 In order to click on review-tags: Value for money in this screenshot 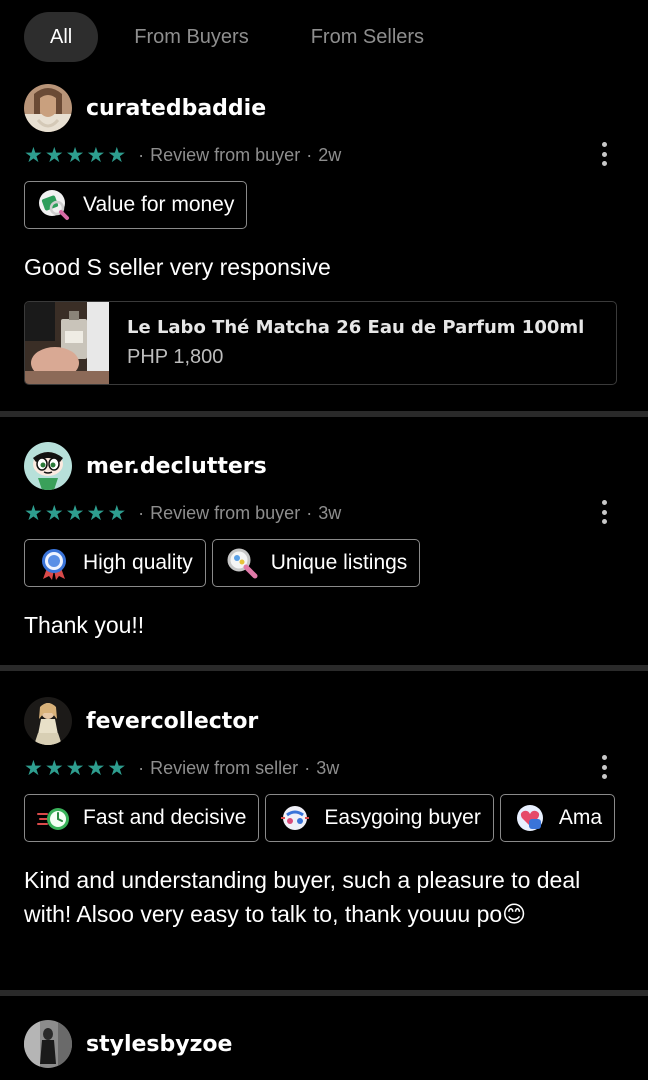, I will do `click(324, 205)`.